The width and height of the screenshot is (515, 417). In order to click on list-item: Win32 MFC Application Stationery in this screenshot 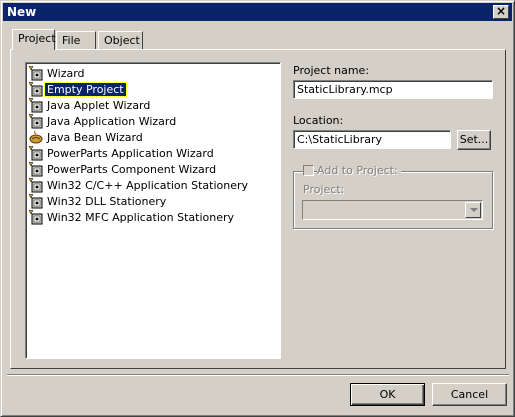, I will do `click(132, 217)`.